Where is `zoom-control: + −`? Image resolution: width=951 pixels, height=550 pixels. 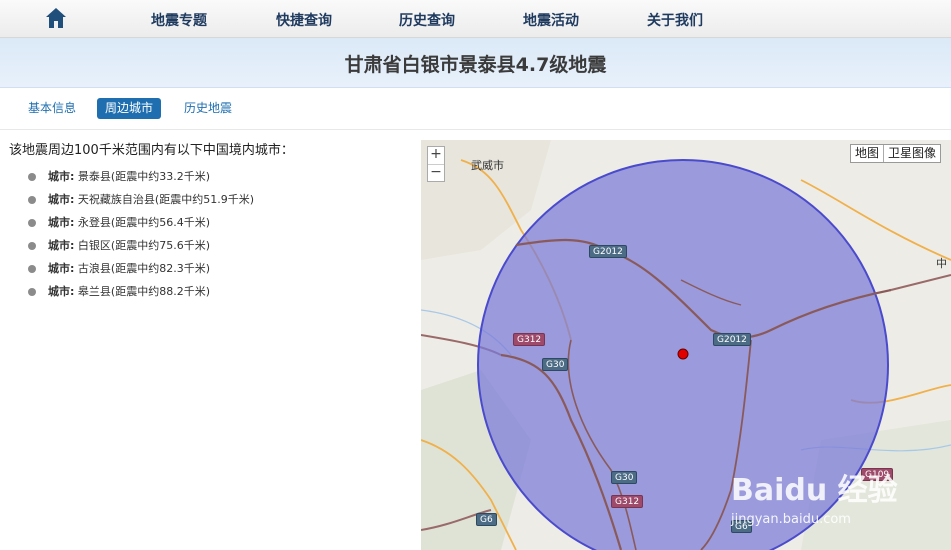 zoom-control: + − is located at coordinates (436, 164).